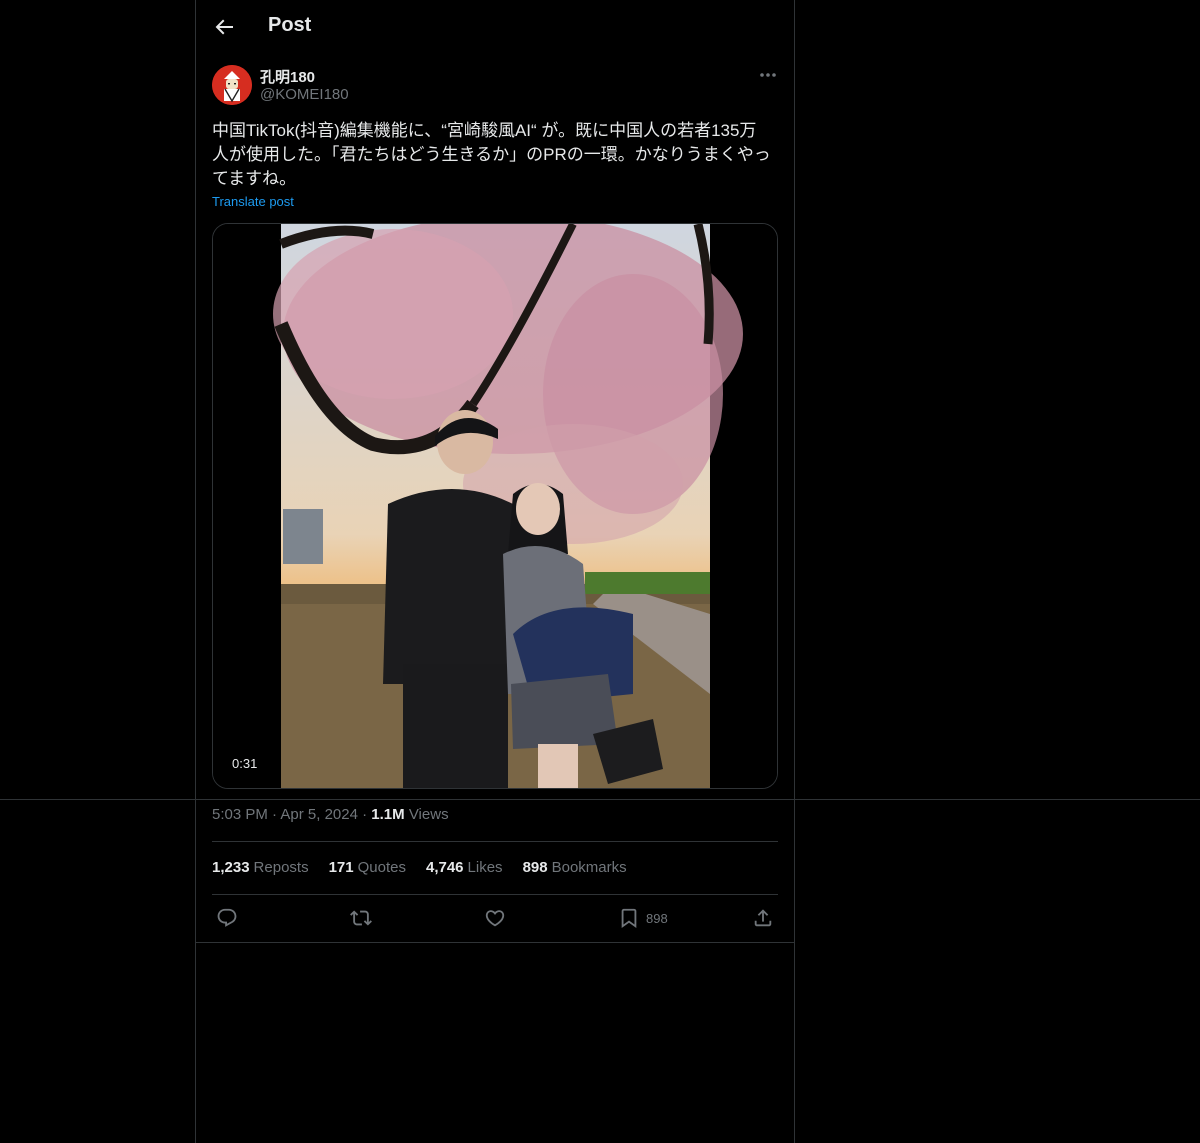 The width and height of the screenshot is (1200, 1143). I want to click on reply-button, so click(227, 918).